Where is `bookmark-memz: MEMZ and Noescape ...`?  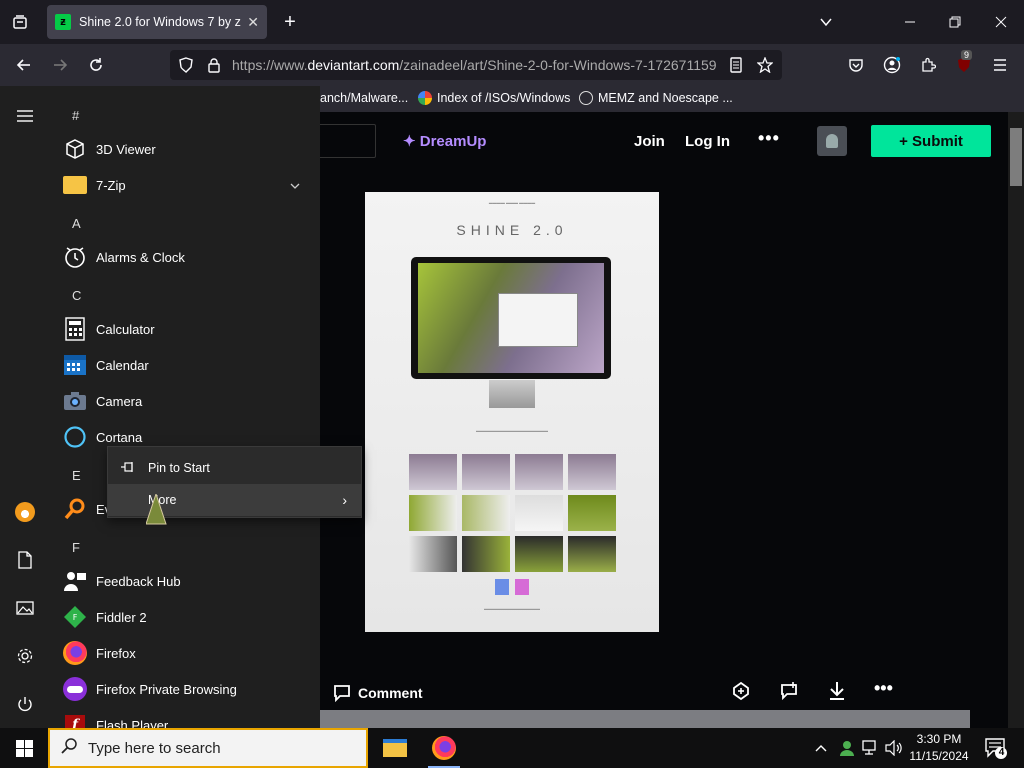 bookmark-memz: MEMZ and Noescape ... is located at coordinates (656, 98).